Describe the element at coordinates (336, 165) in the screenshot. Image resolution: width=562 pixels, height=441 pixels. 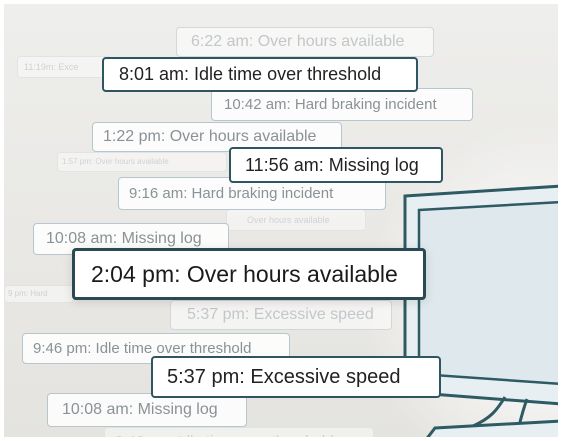
I see `alert-missing-log-1156: 11:56 am: Missing log` at that location.